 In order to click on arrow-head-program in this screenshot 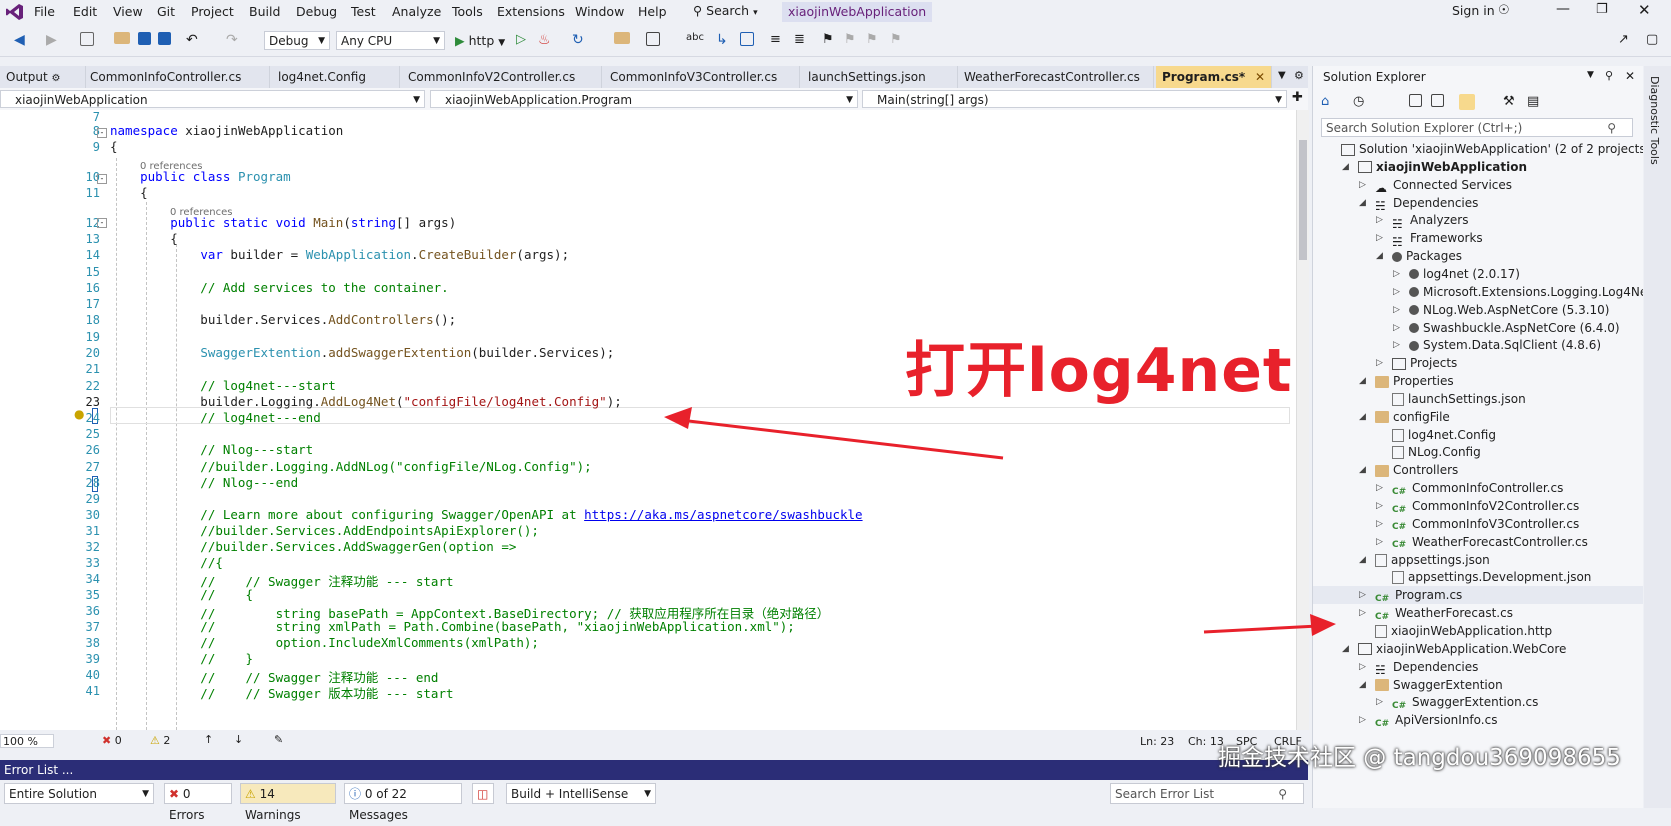, I will do `click(1323, 625)`.